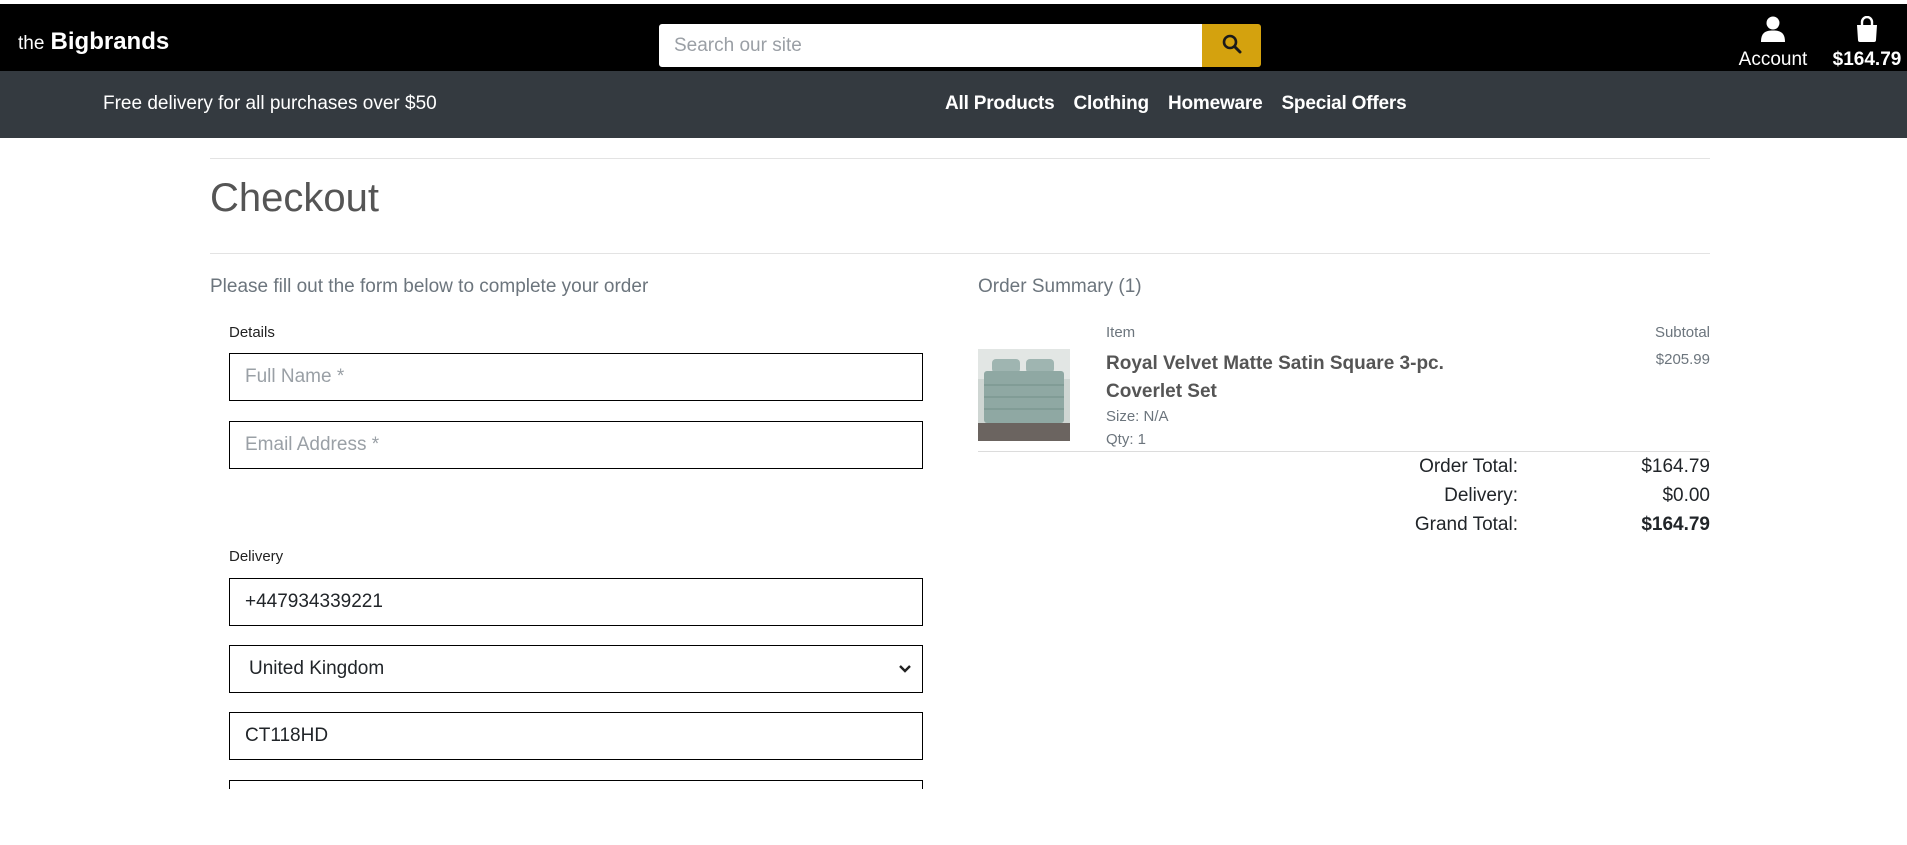 This screenshot has width=1907, height=845. I want to click on site-logo: the Bigbrands, so click(93, 42).